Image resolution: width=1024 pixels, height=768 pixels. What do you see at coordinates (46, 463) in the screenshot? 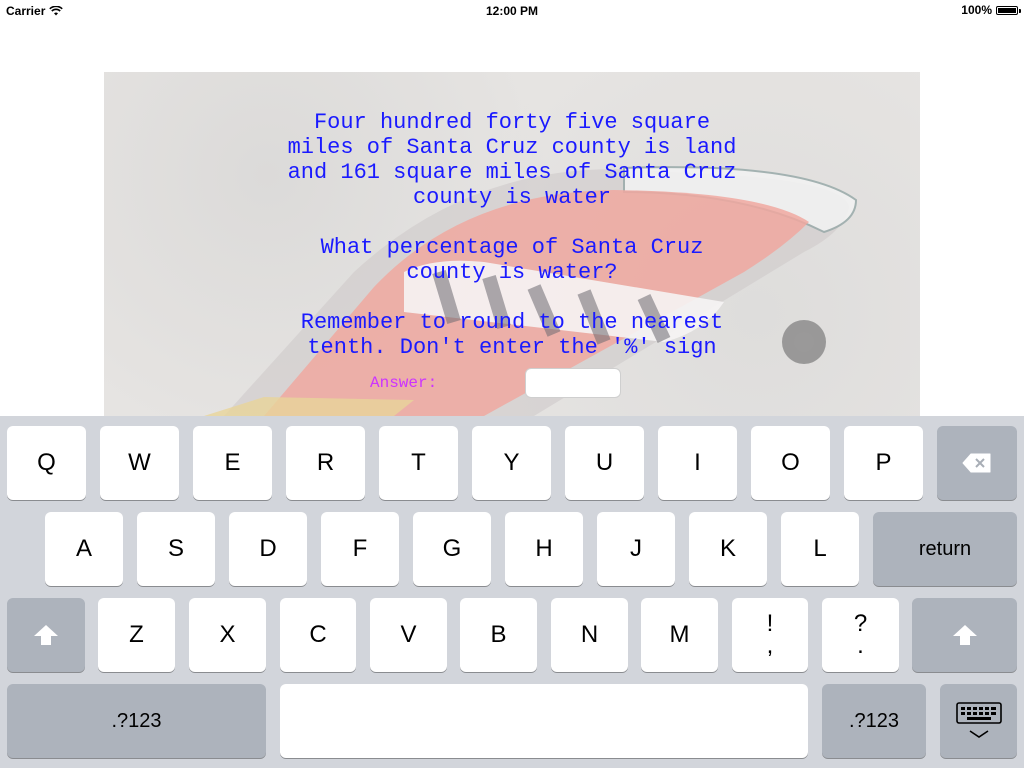
I see `key-q: Q` at bounding box center [46, 463].